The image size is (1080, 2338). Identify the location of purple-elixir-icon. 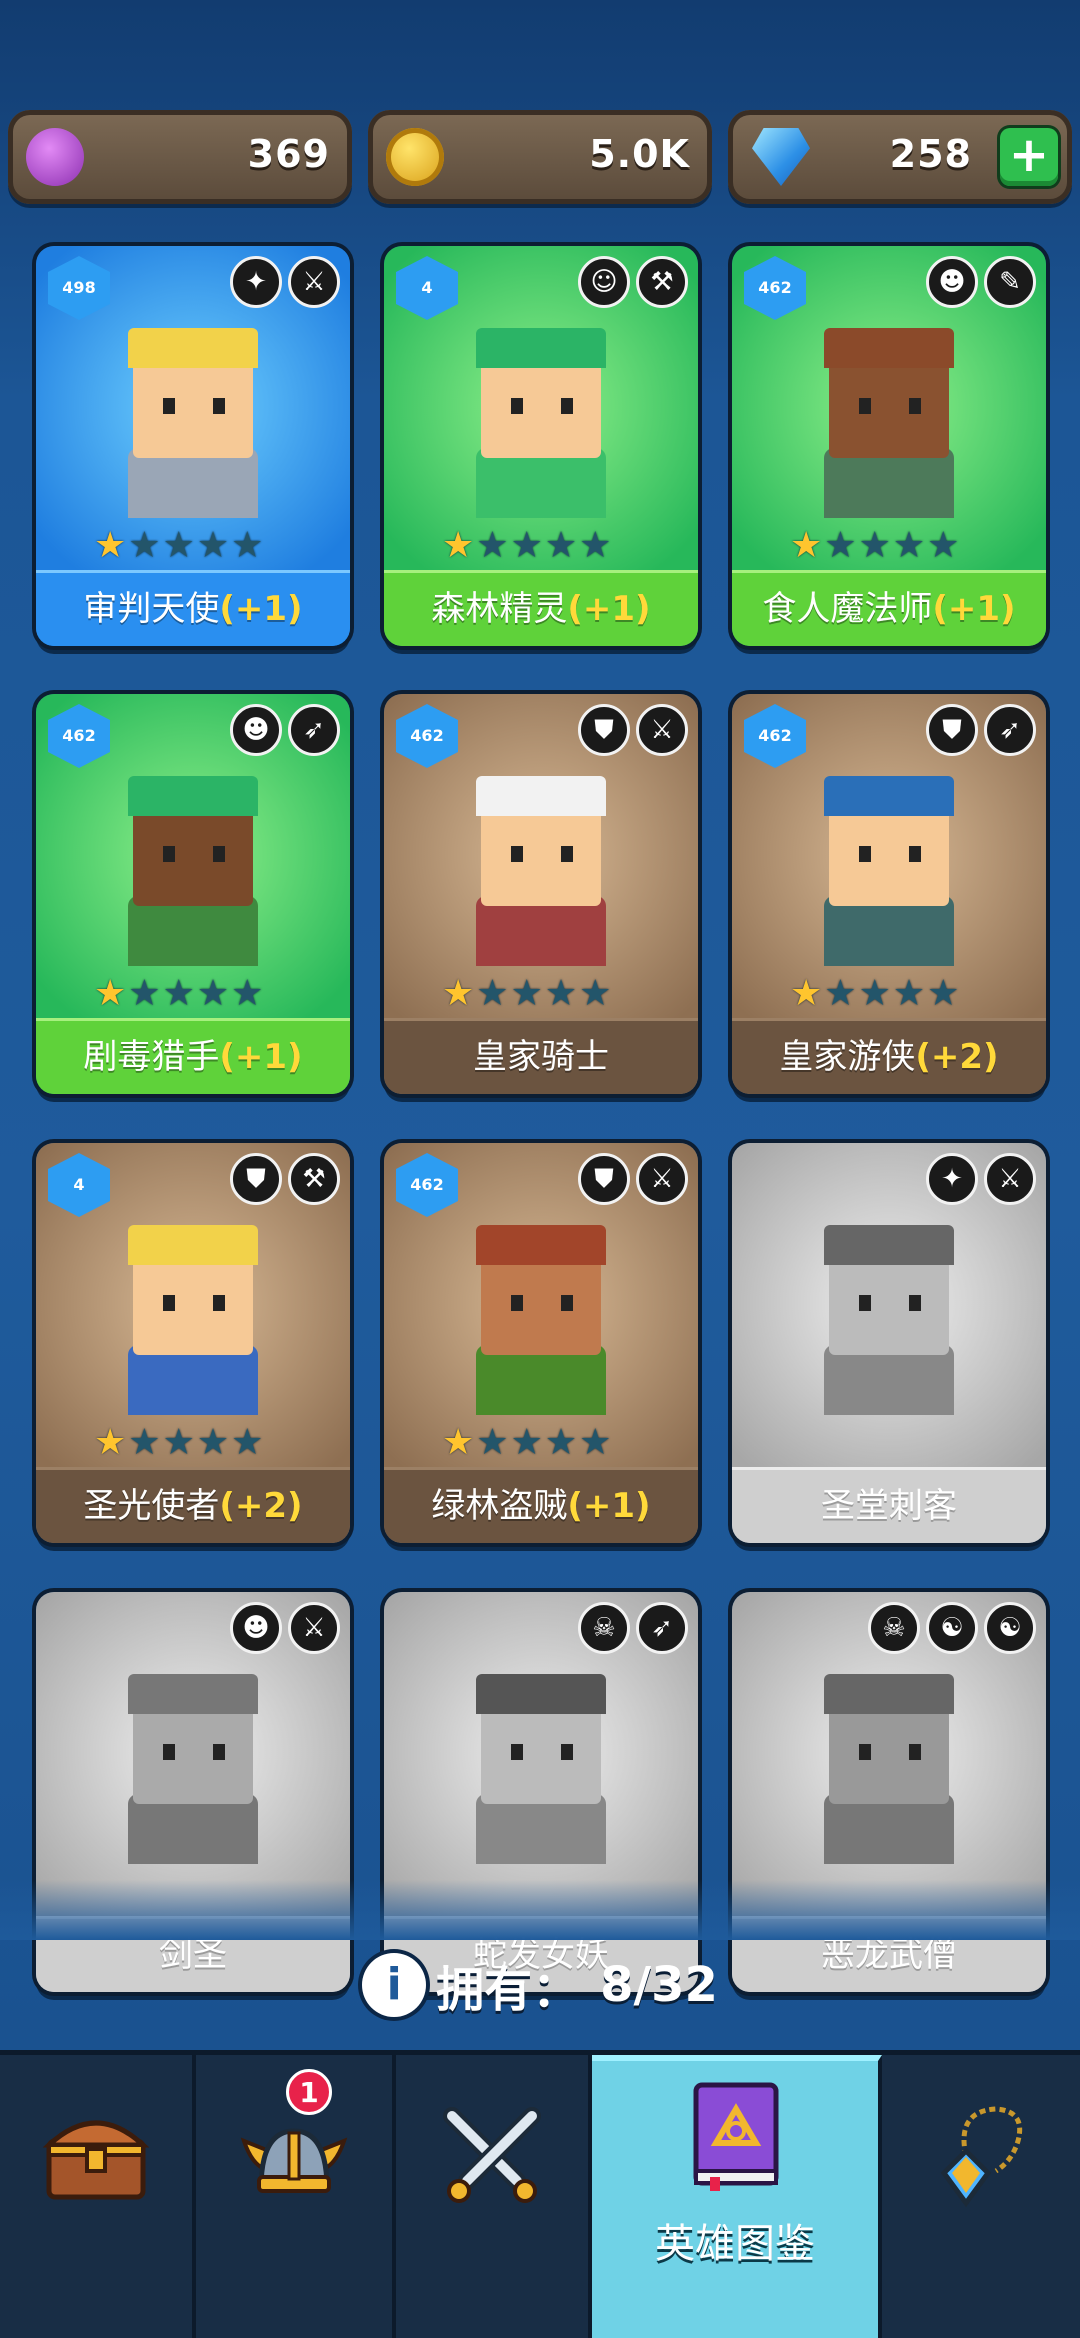
(55, 157).